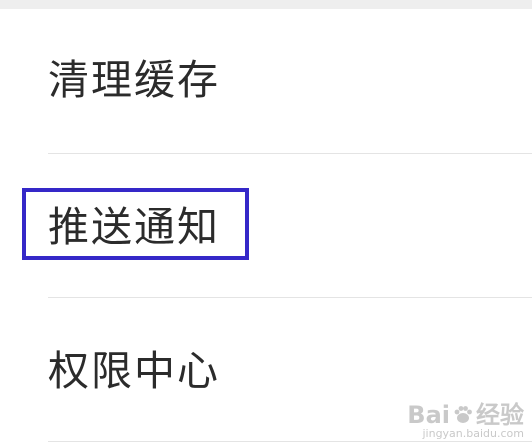 The image size is (532, 444). What do you see at coordinates (266, 4) in the screenshot?
I see `top-gray-strip` at bounding box center [266, 4].